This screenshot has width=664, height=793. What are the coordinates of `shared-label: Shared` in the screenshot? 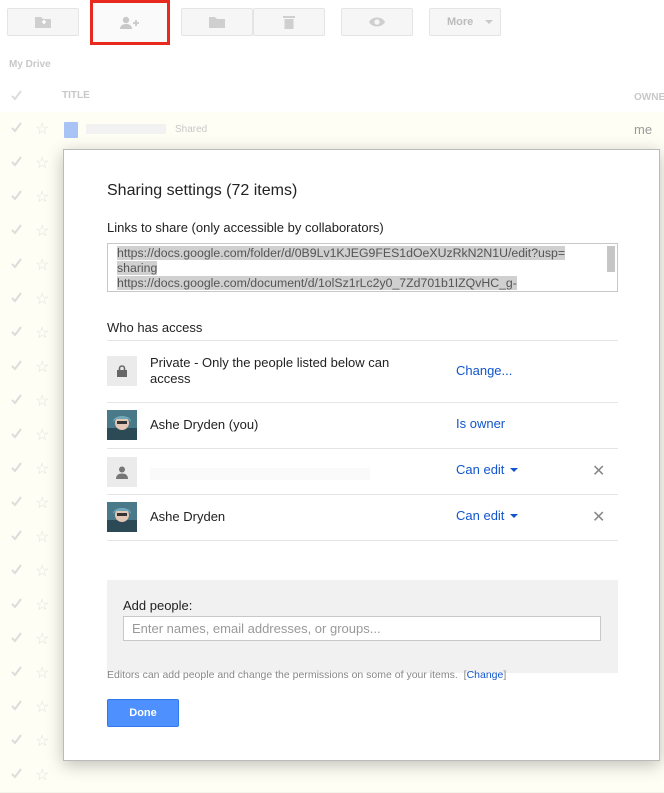 It's located at (191, 129).